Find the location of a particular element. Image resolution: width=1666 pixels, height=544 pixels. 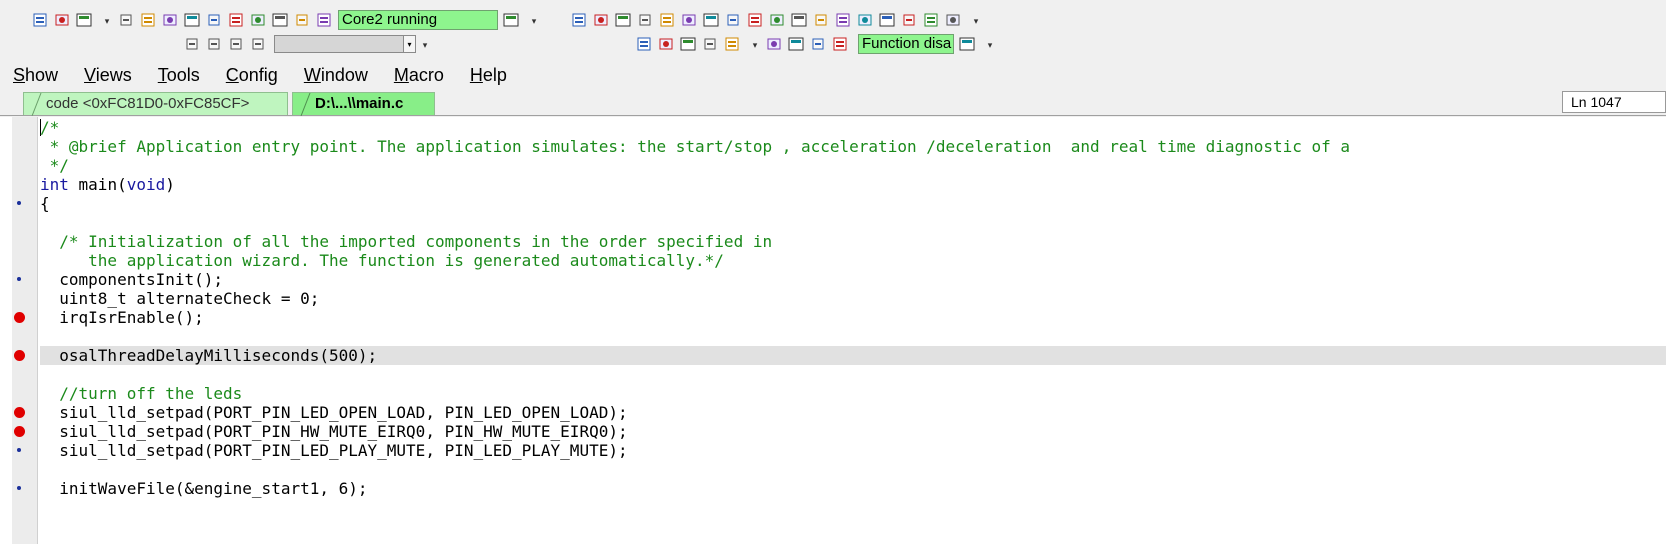

symbol-icon is located at coordinates (777, 20).